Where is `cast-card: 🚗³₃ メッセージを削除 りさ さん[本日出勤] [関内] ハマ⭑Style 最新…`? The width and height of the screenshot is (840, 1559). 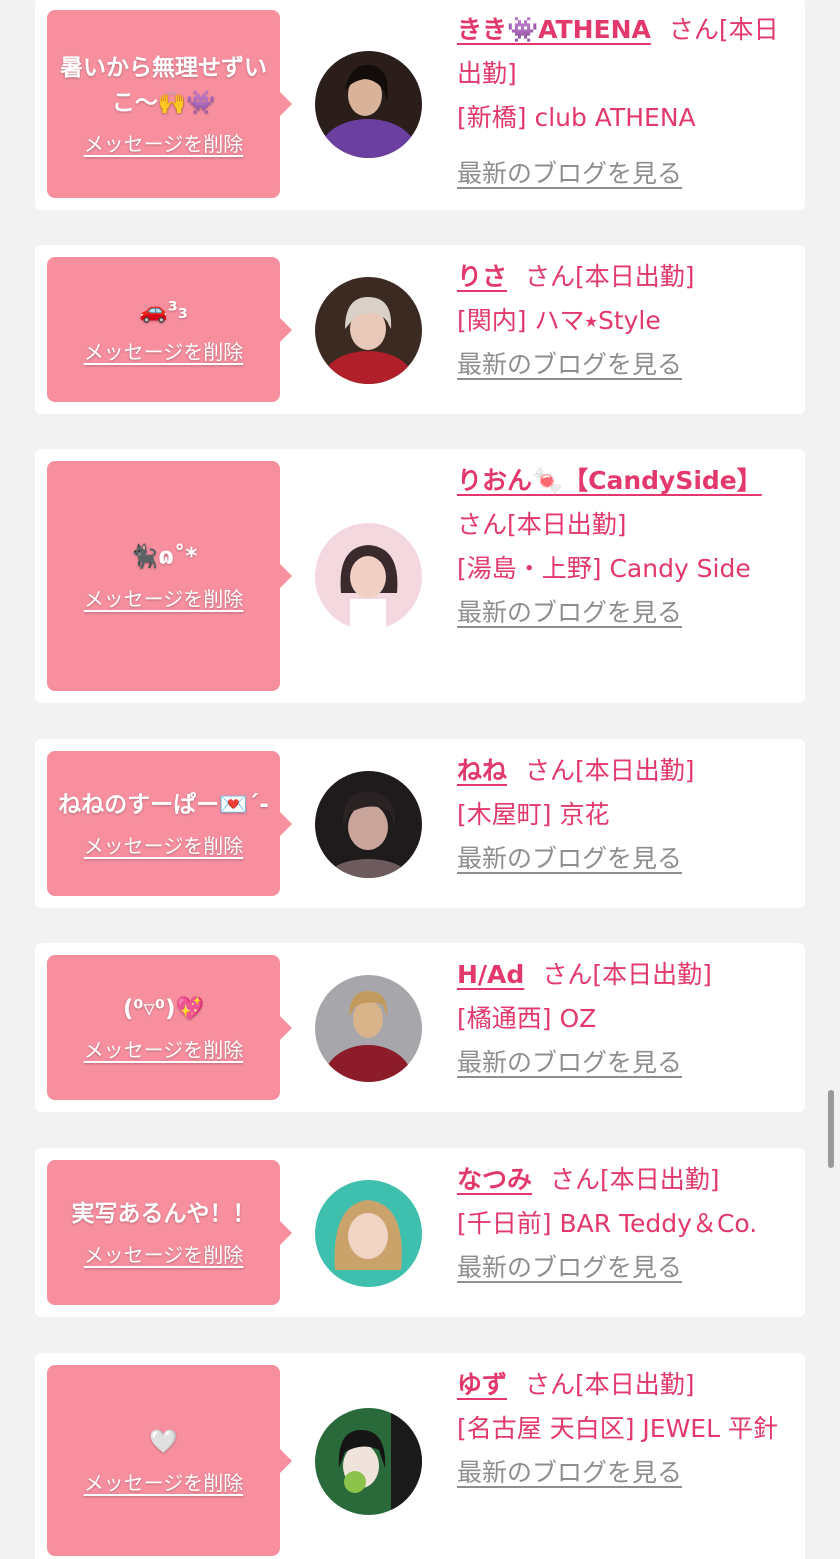
cast-card: 🚗³₃ メッセージを削除 りさ さん[本日出勤] [関内] ハマ⭑Style 最新… is located at coordinates (420, 329).